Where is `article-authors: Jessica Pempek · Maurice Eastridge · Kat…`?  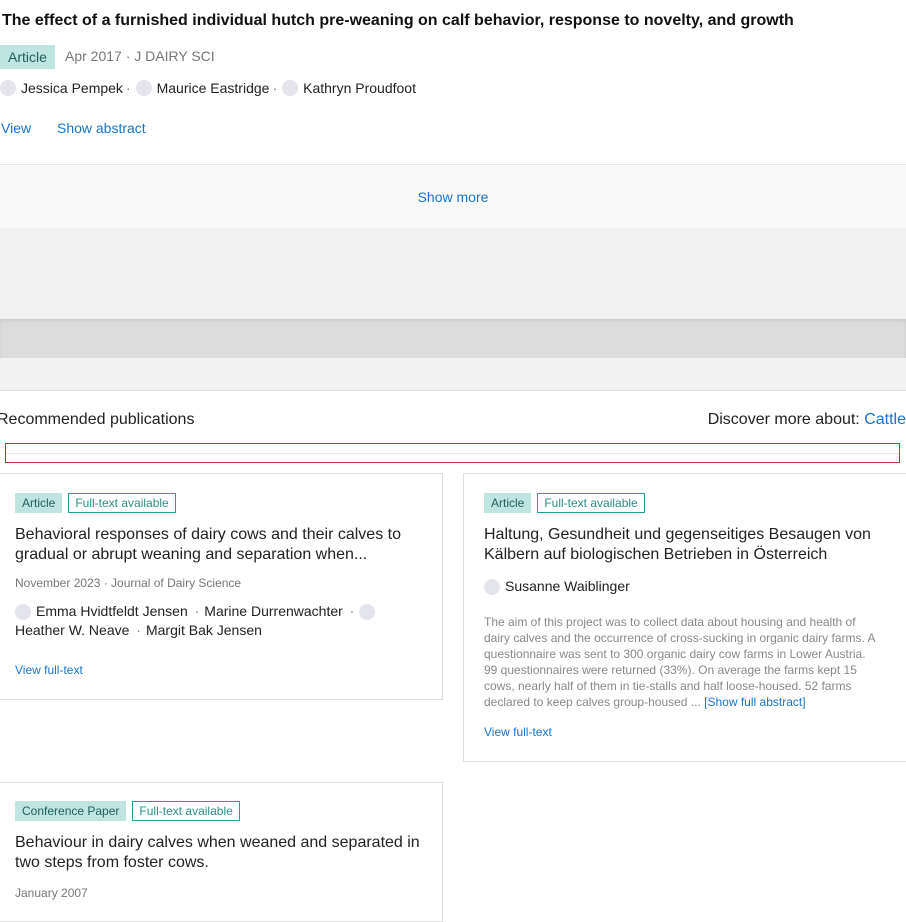
article-authors: Jessica Pempek · Maurice Eastridge · Kat… is located at coordinates (208, 88).